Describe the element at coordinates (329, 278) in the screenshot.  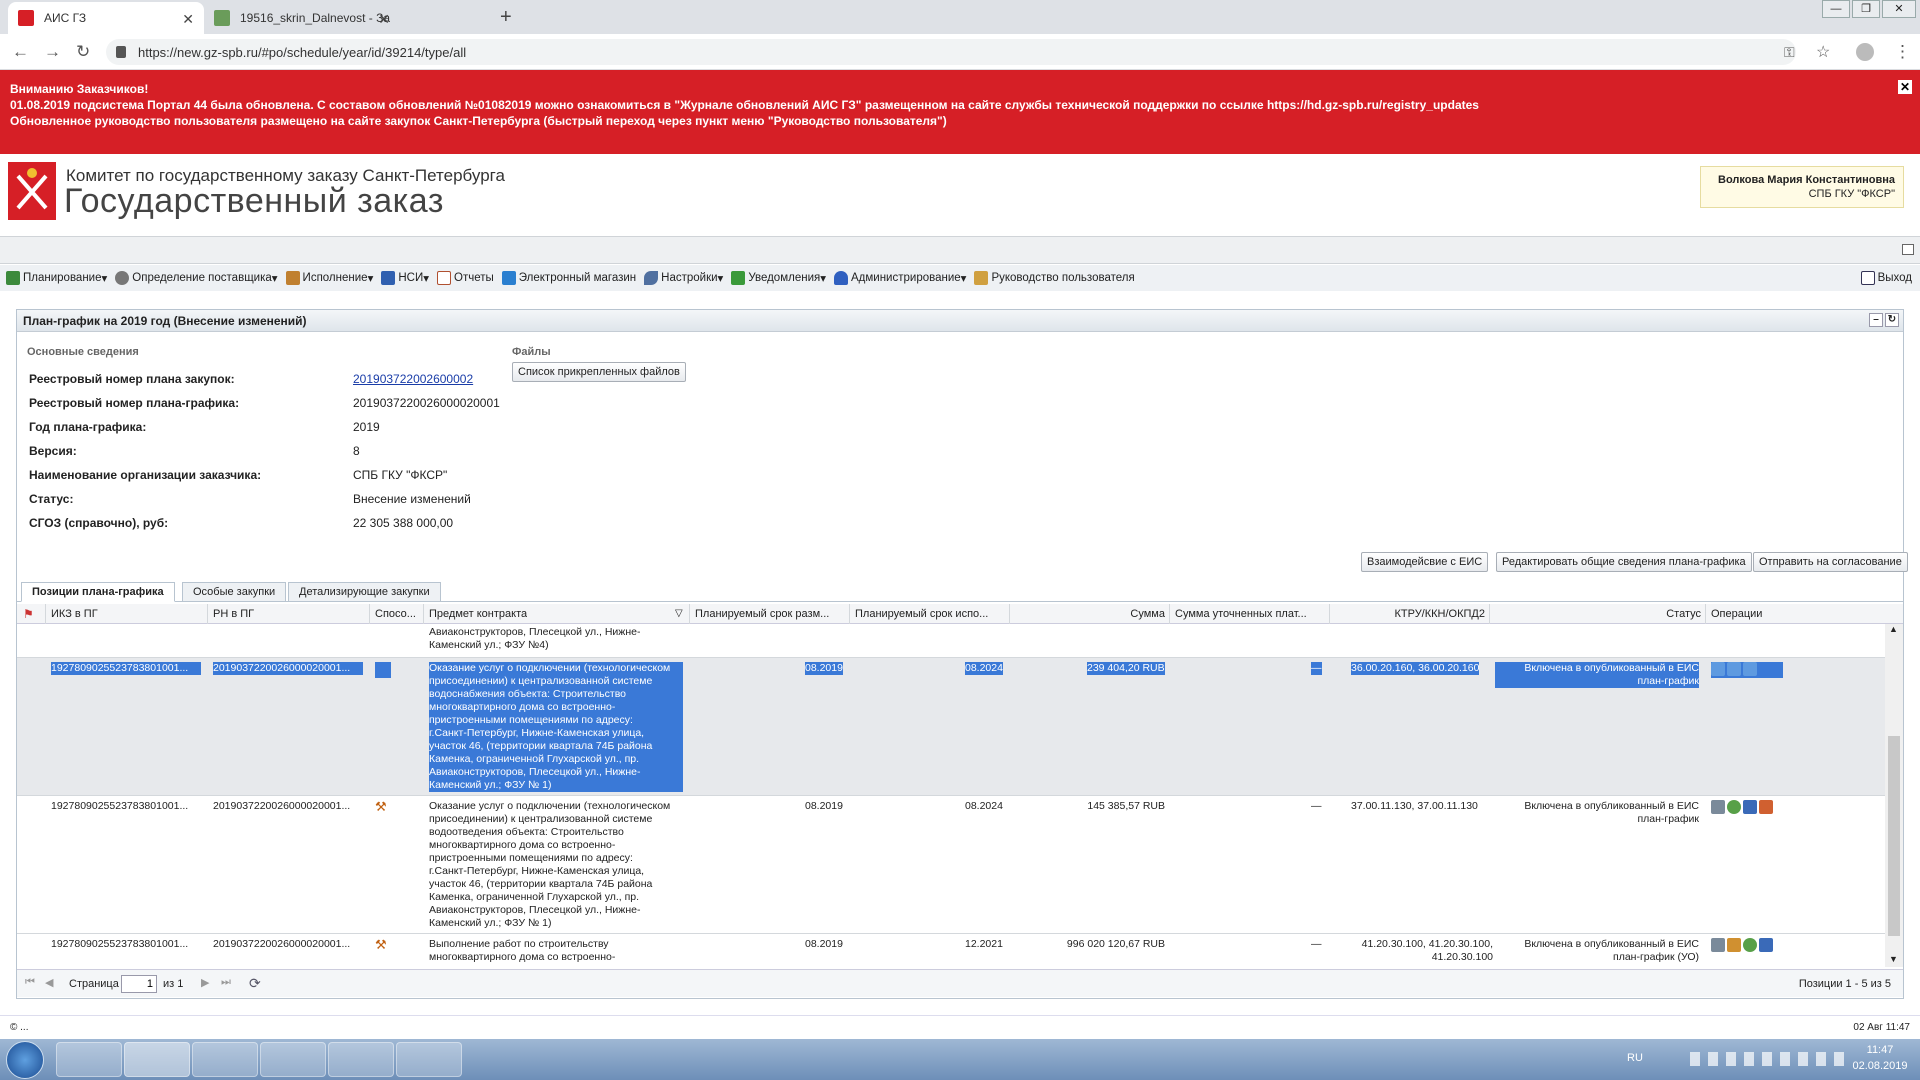
I see `menu-execution: Исполнение ▾` at that location.